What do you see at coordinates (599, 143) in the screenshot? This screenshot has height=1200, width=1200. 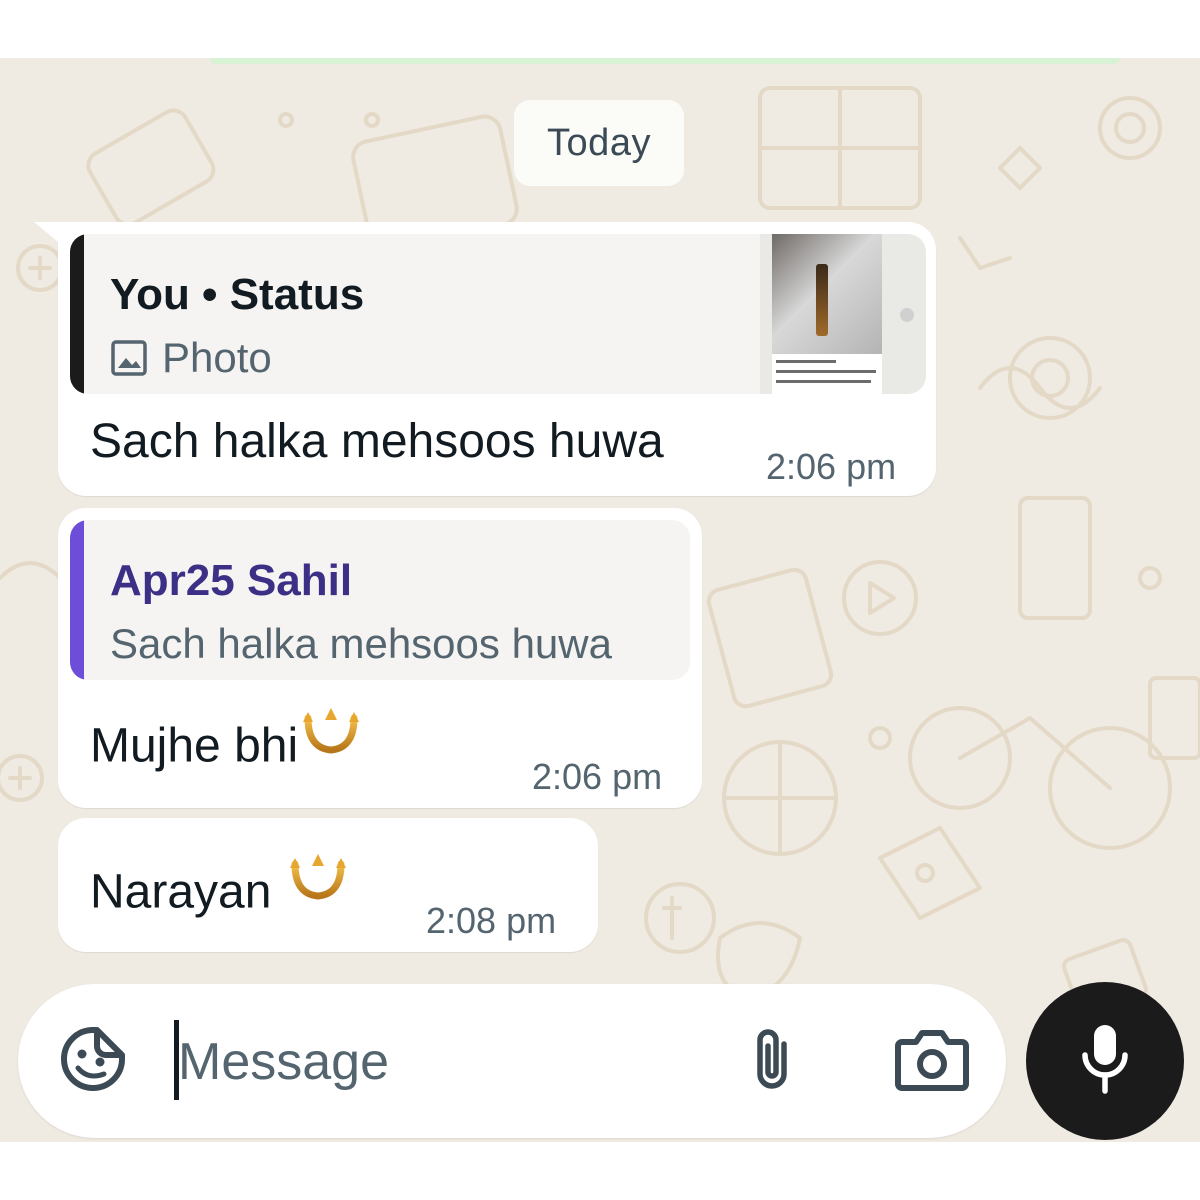 I see `date-separator: Today` at bounding box center [599, 143].